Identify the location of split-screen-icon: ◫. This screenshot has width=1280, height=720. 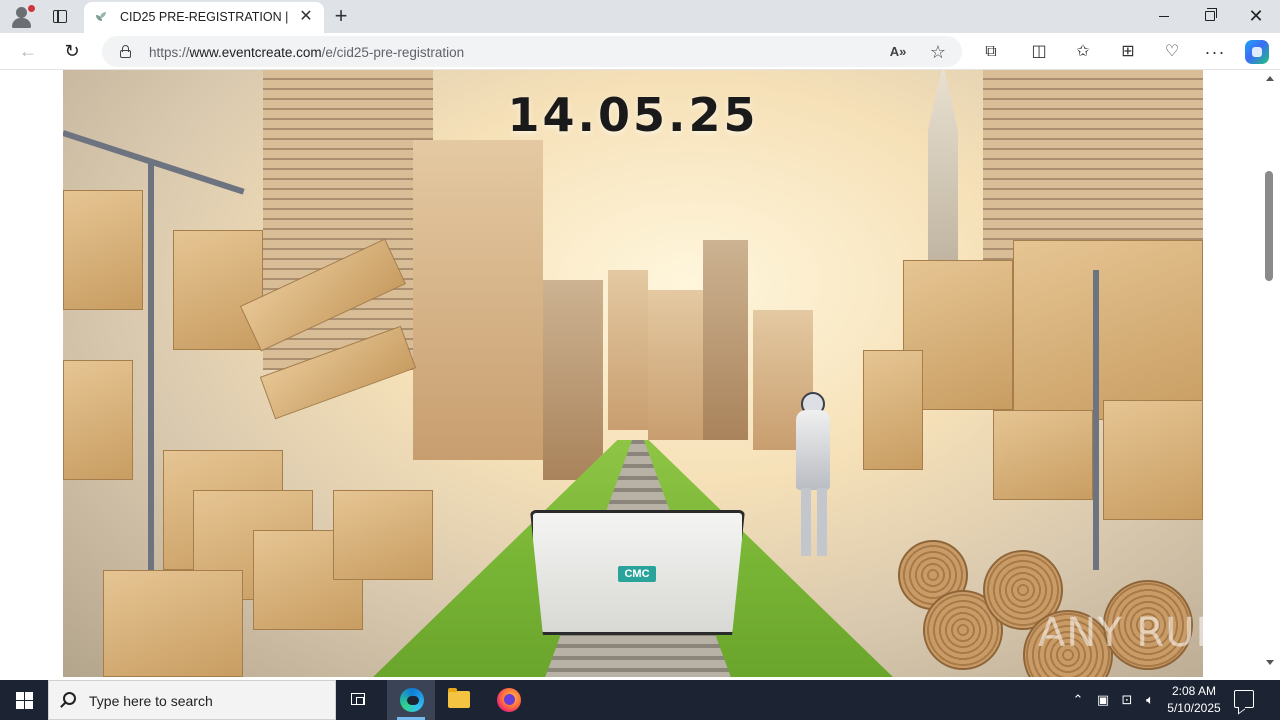
(1039, 52).